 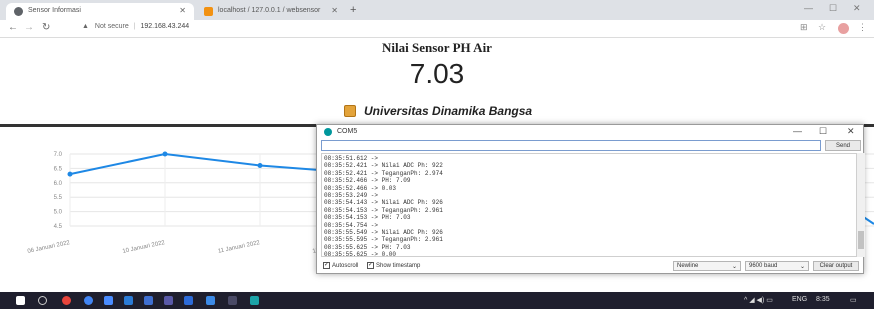 I want to click on new-tab-button: +, so click(x=353, y=10).